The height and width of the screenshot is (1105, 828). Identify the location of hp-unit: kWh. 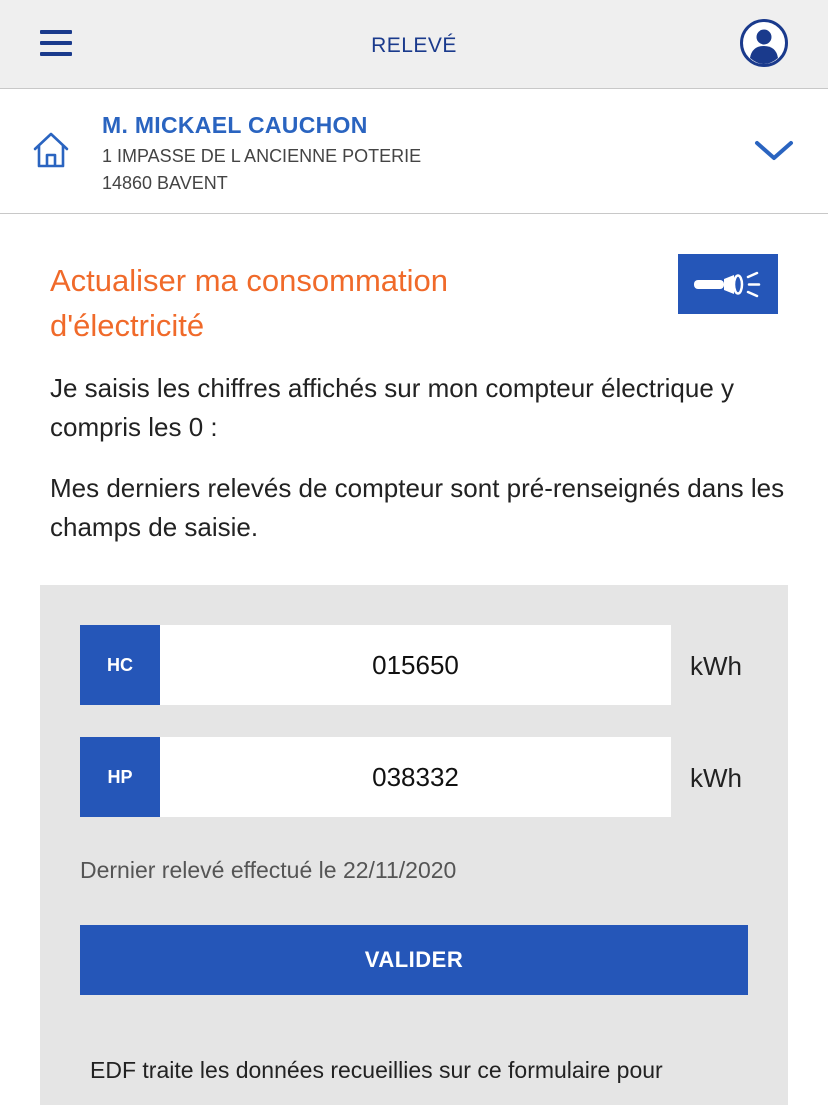
(716, 778).